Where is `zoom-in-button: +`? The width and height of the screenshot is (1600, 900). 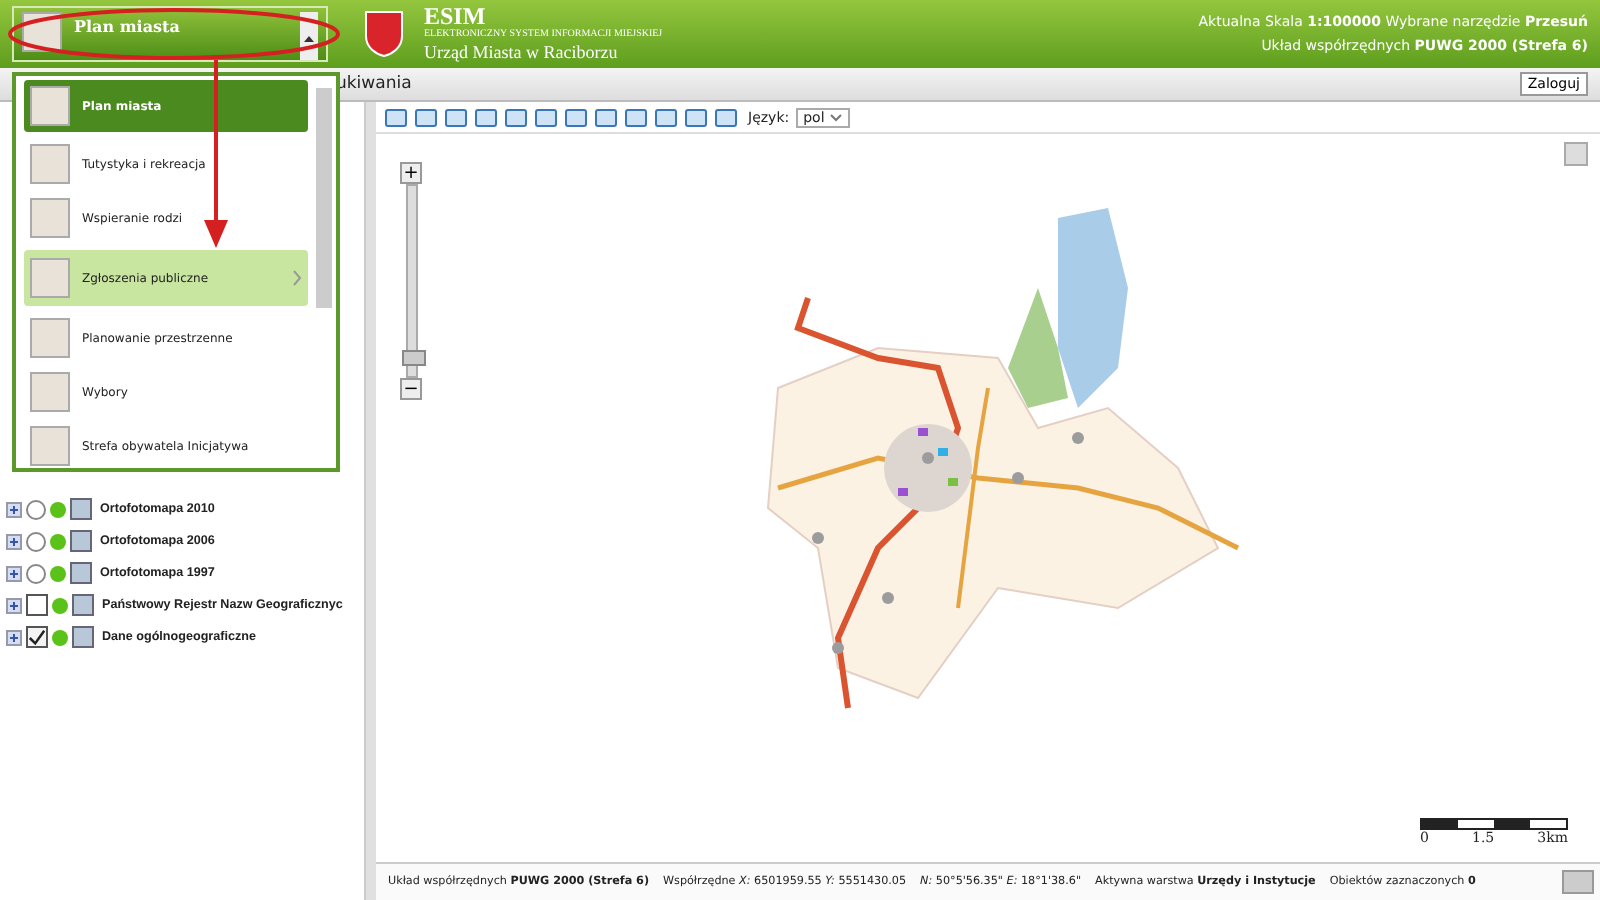
zoom-in-button: + is located at coordinates (411, 173).